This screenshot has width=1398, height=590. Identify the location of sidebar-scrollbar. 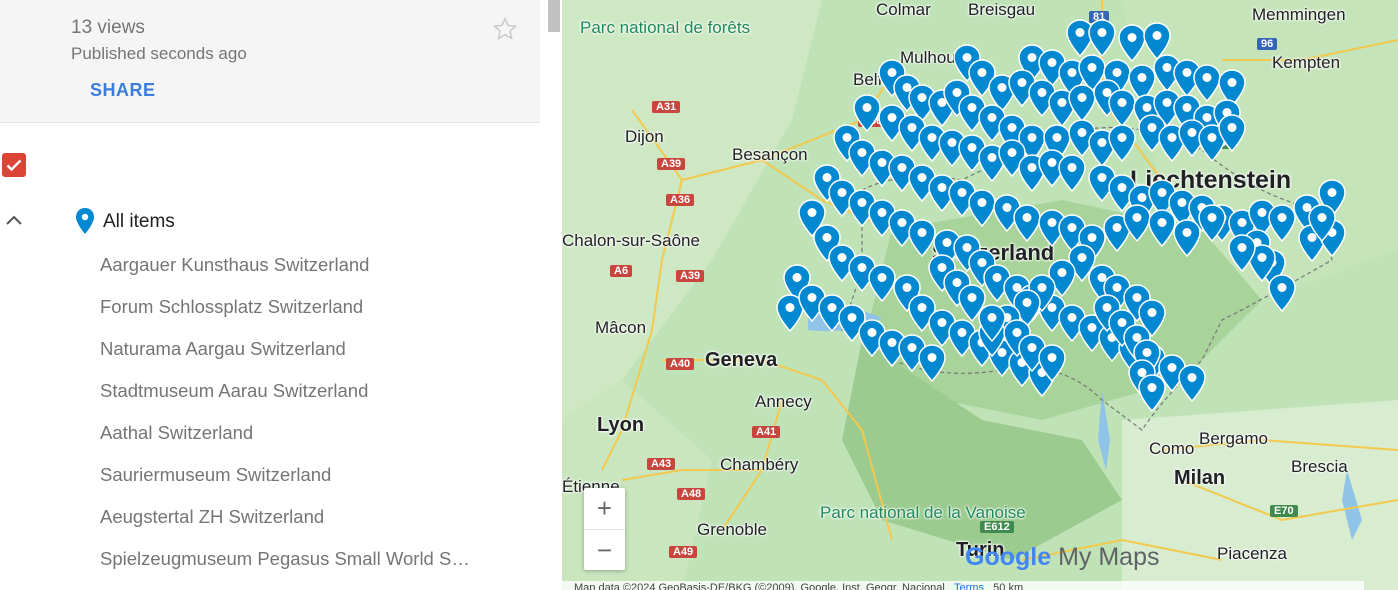
(554, 295).